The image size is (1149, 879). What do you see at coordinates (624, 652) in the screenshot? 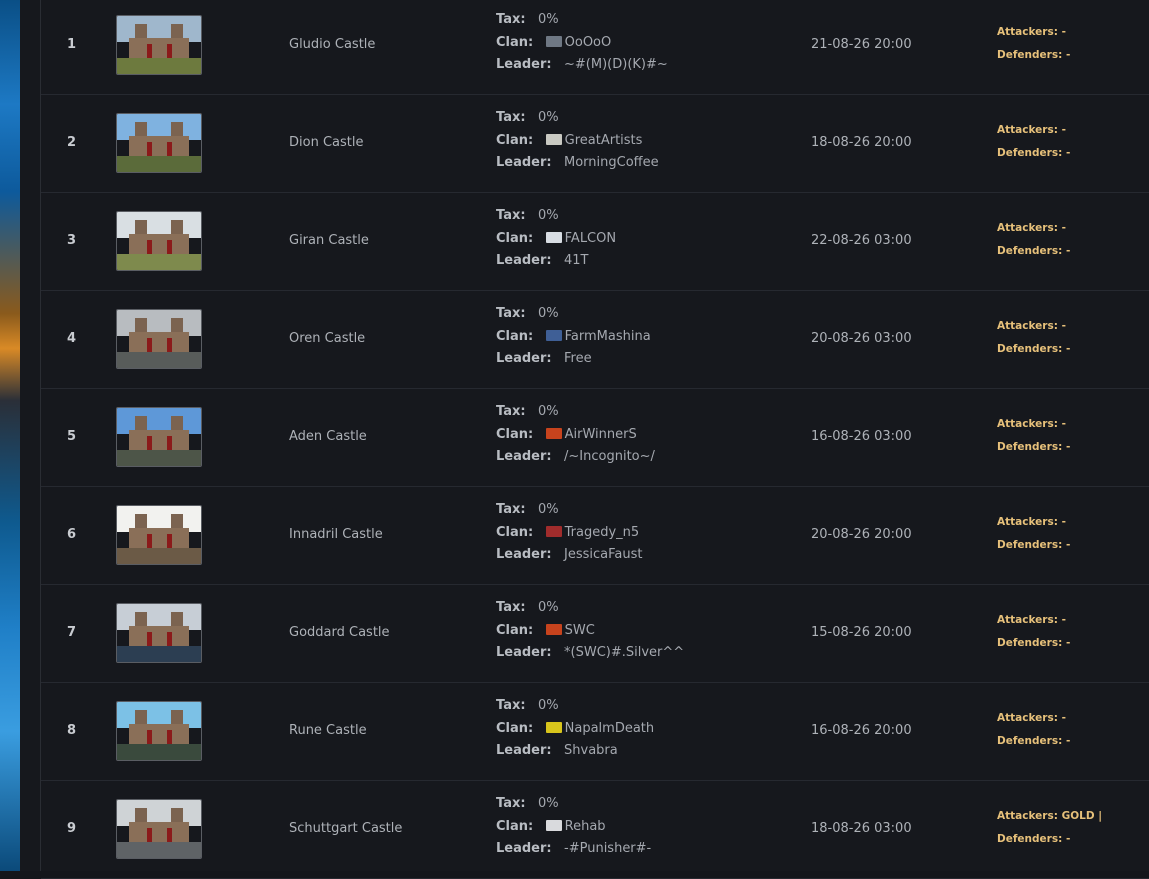
I see `leader-name: *(SWC)#.Silver^^` at bounding box center [624, 652].